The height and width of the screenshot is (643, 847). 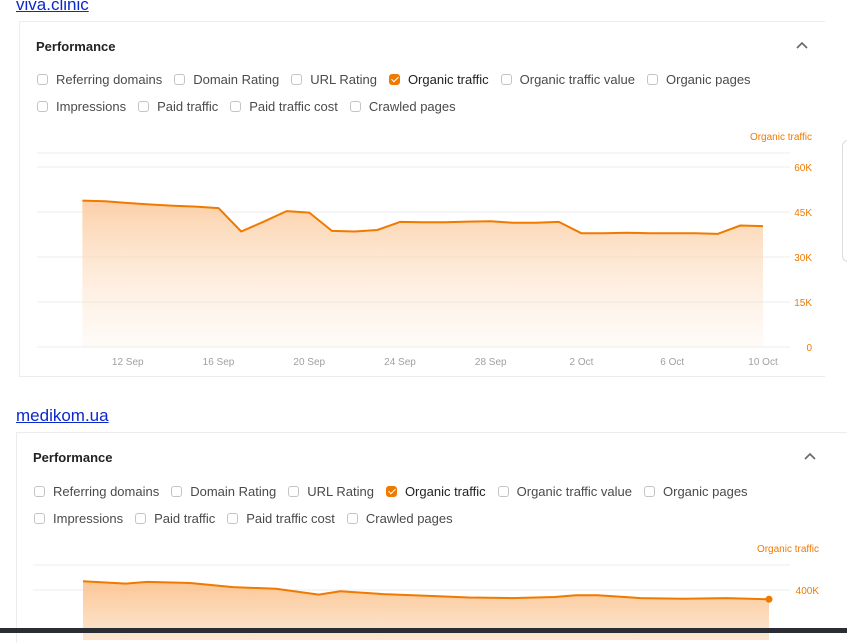 What do you see at coordinates (769, 599) in the screenshot?
I see `series-end-point` at bounding box center [769, 599].